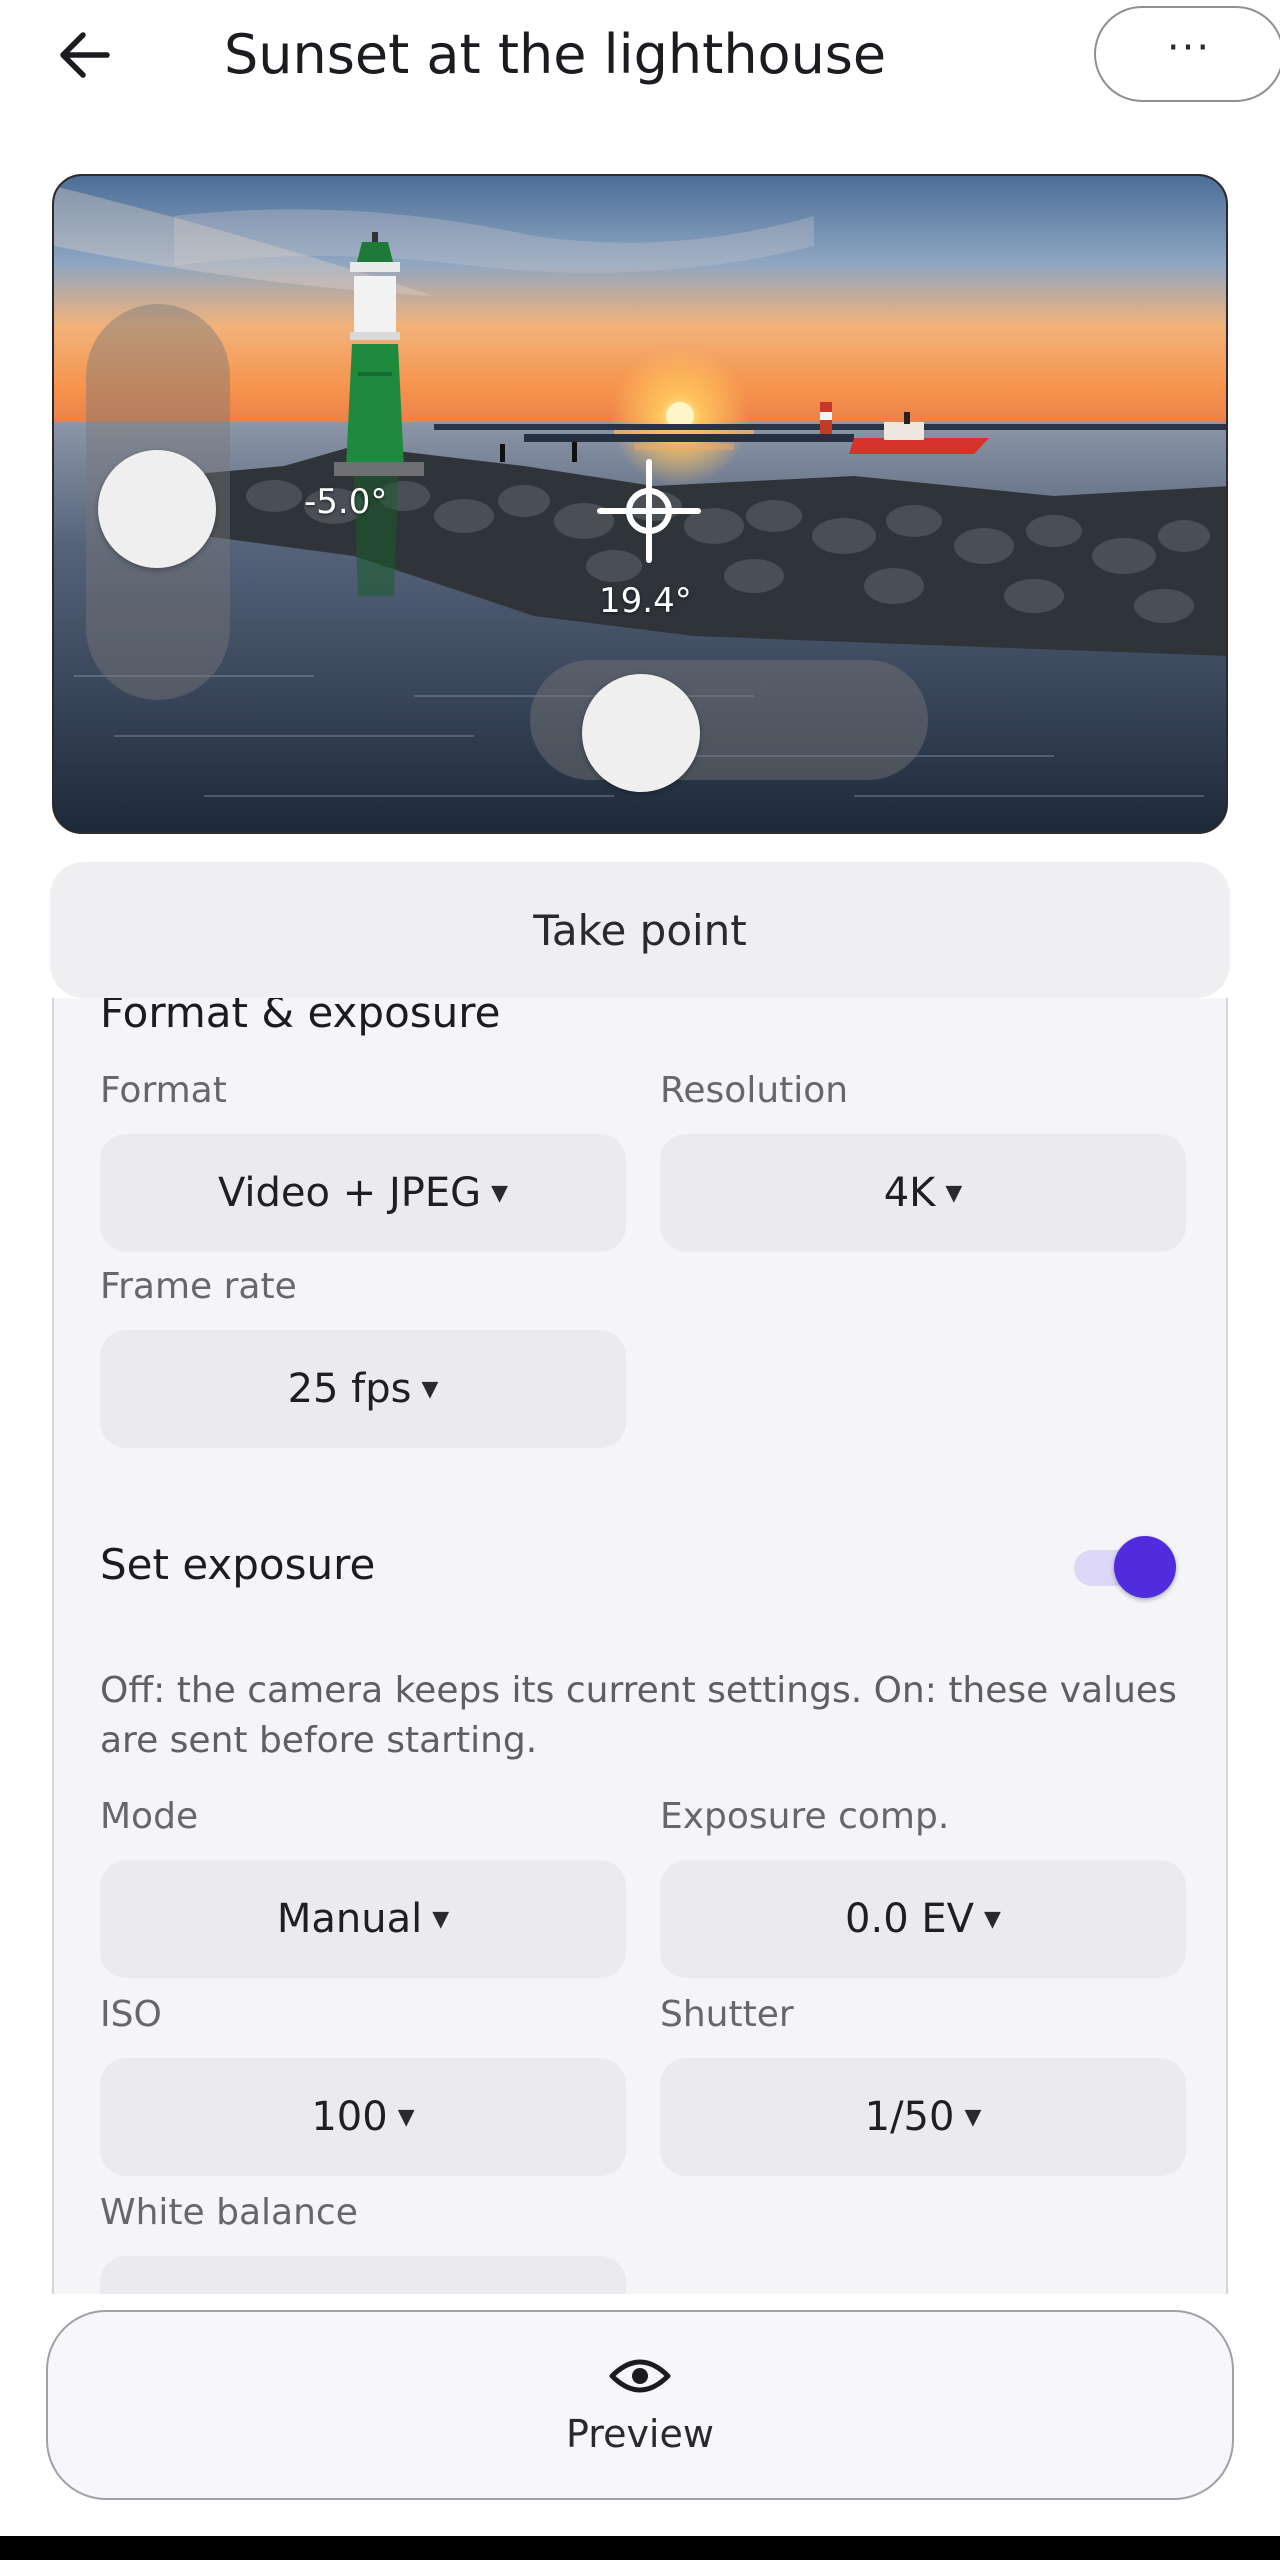  Describe the element at coordinates (349, 1193) in the screenshot. I see `format-value: Video + JPEG` at that location.